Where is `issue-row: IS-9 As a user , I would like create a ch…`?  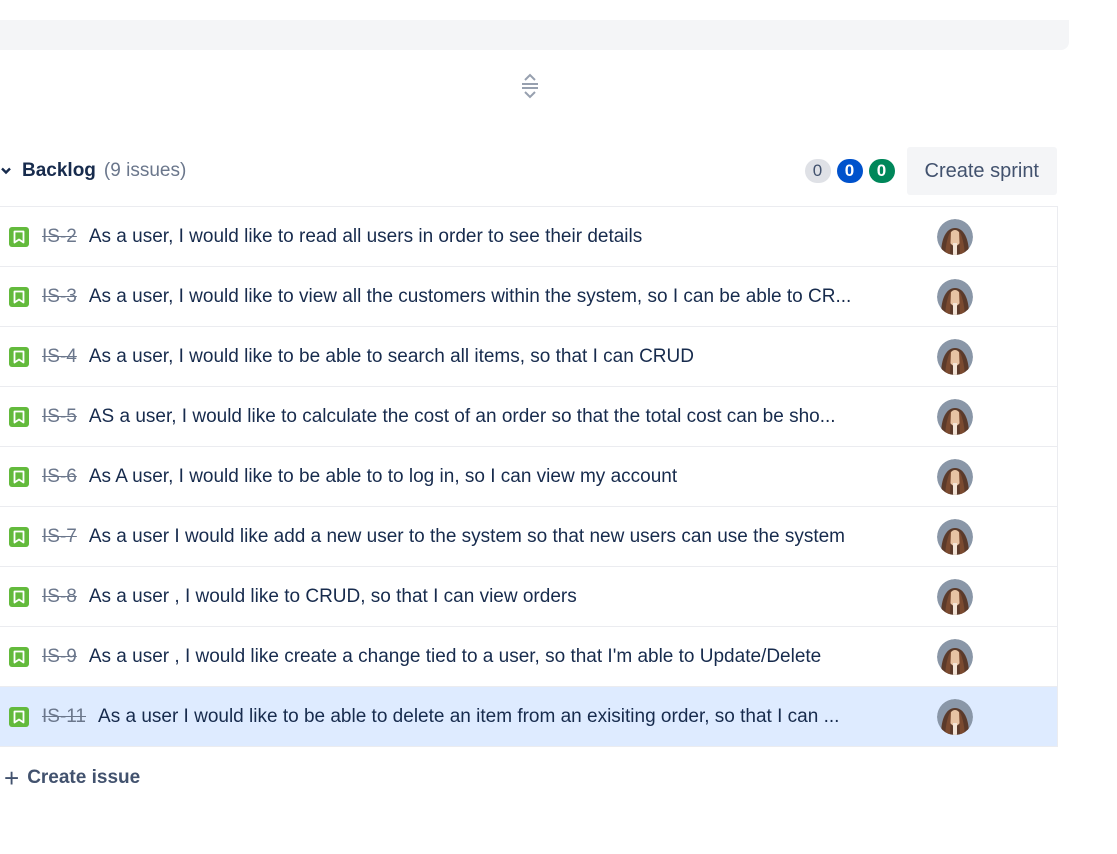 issue-row: IS-9 As a user , I would like create a ch… is located at coordinates (528, 657).